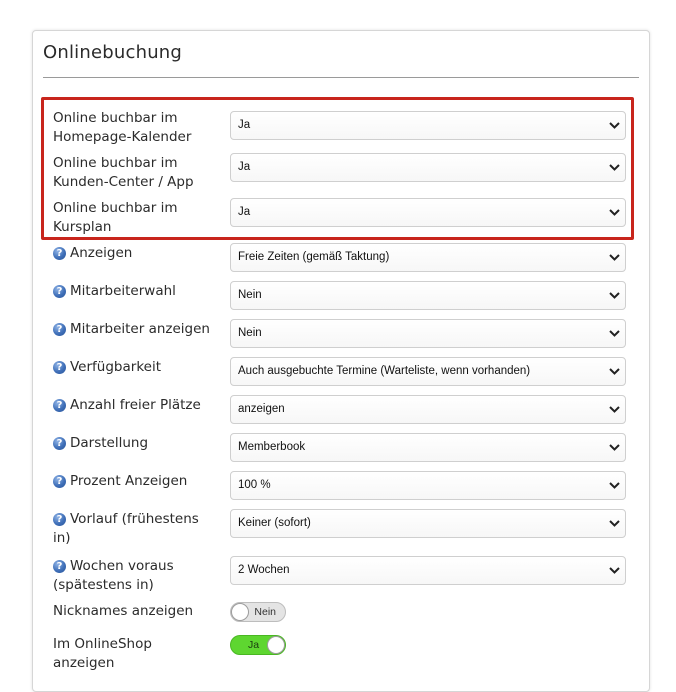 This screenshot has width=676, height=692. I want to click on field-label: Online buchbar im Homepage-Kalender, so click(122, 127).